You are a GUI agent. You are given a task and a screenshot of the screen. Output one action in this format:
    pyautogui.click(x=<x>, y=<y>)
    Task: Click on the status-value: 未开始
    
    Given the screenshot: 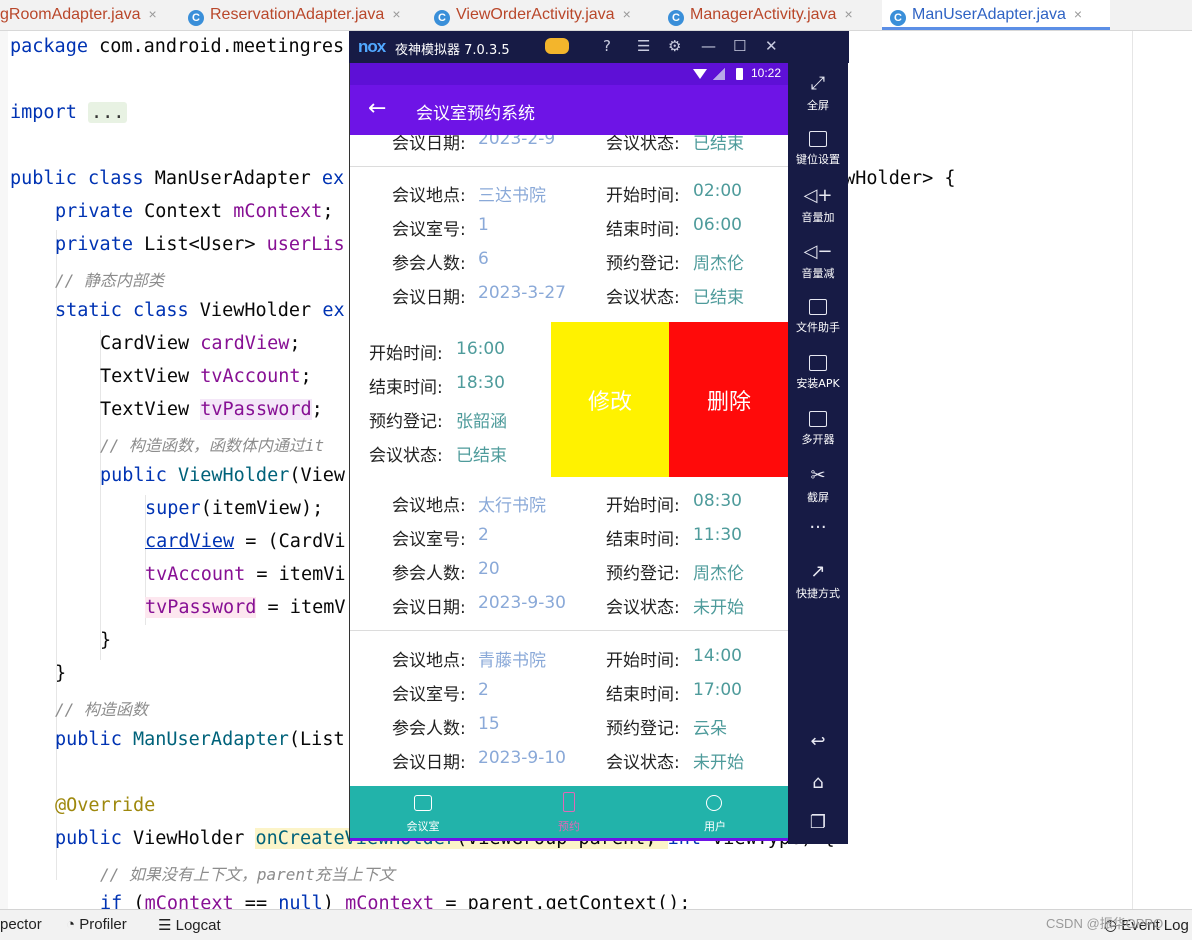 What is the action you would take?
    pyautogui.click(x=718, y=763)
    